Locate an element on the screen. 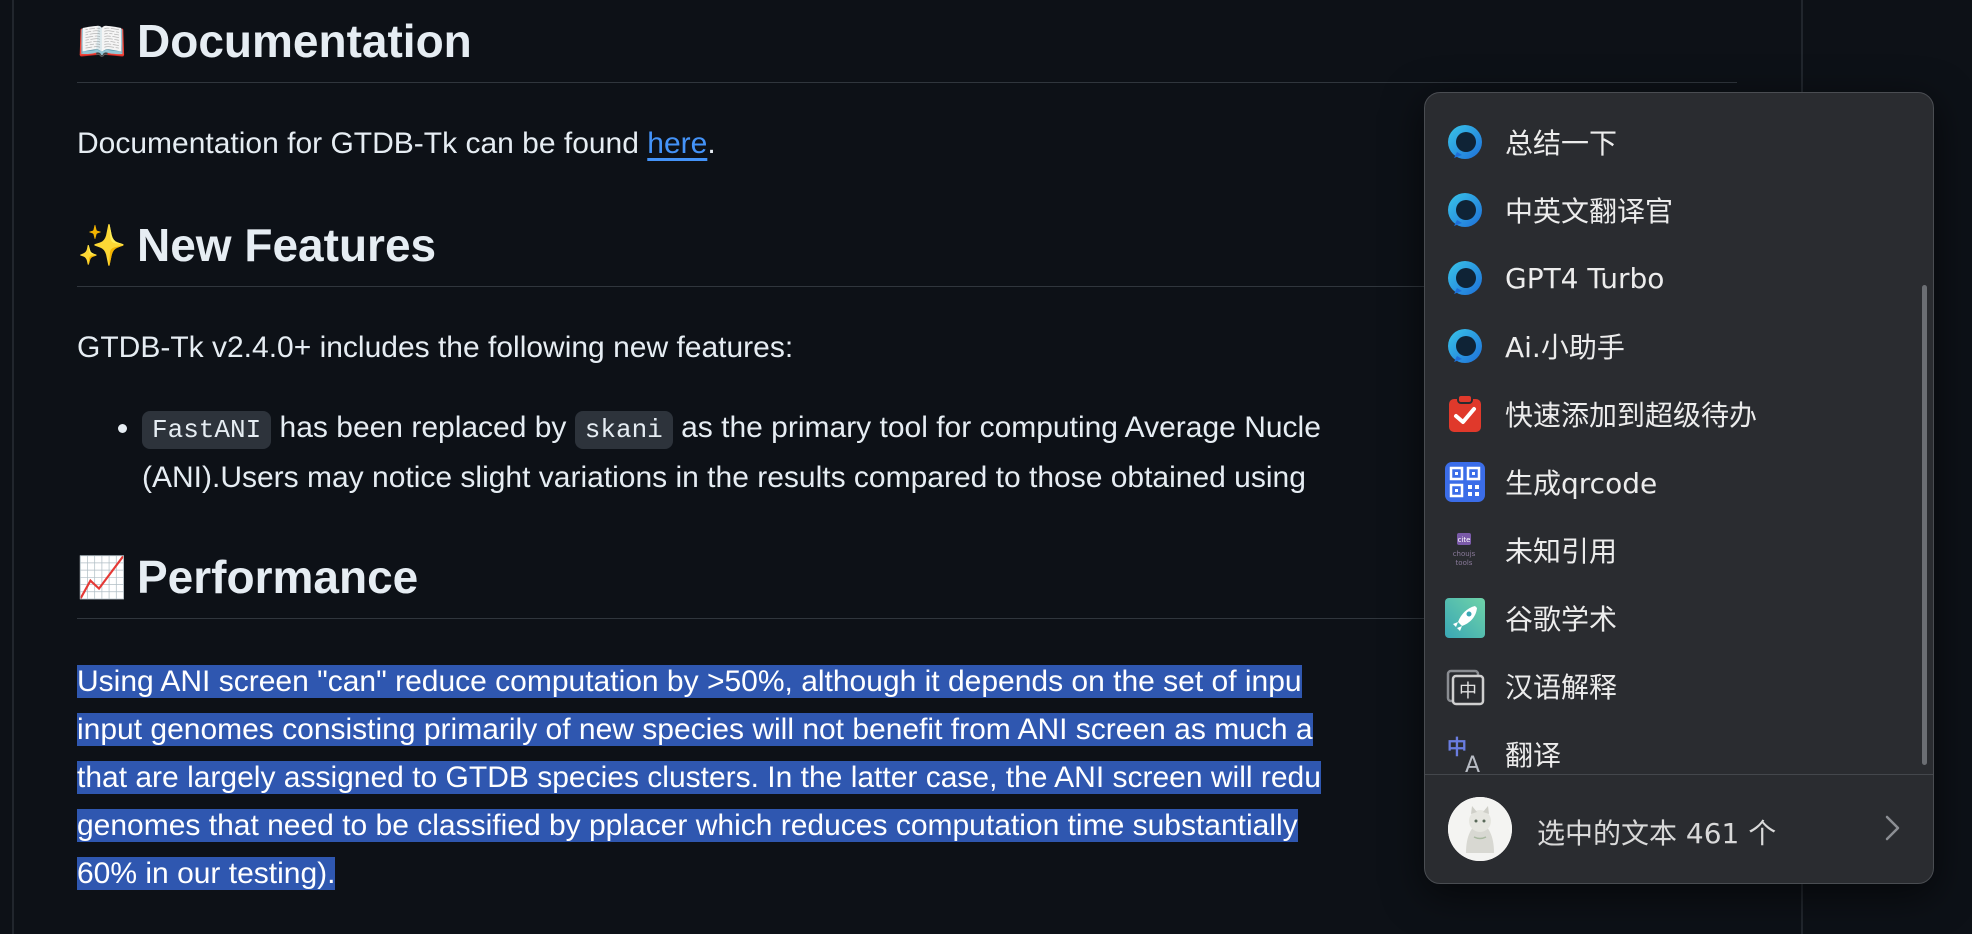  qrcode-icon is located at coordinates (1465, 482).